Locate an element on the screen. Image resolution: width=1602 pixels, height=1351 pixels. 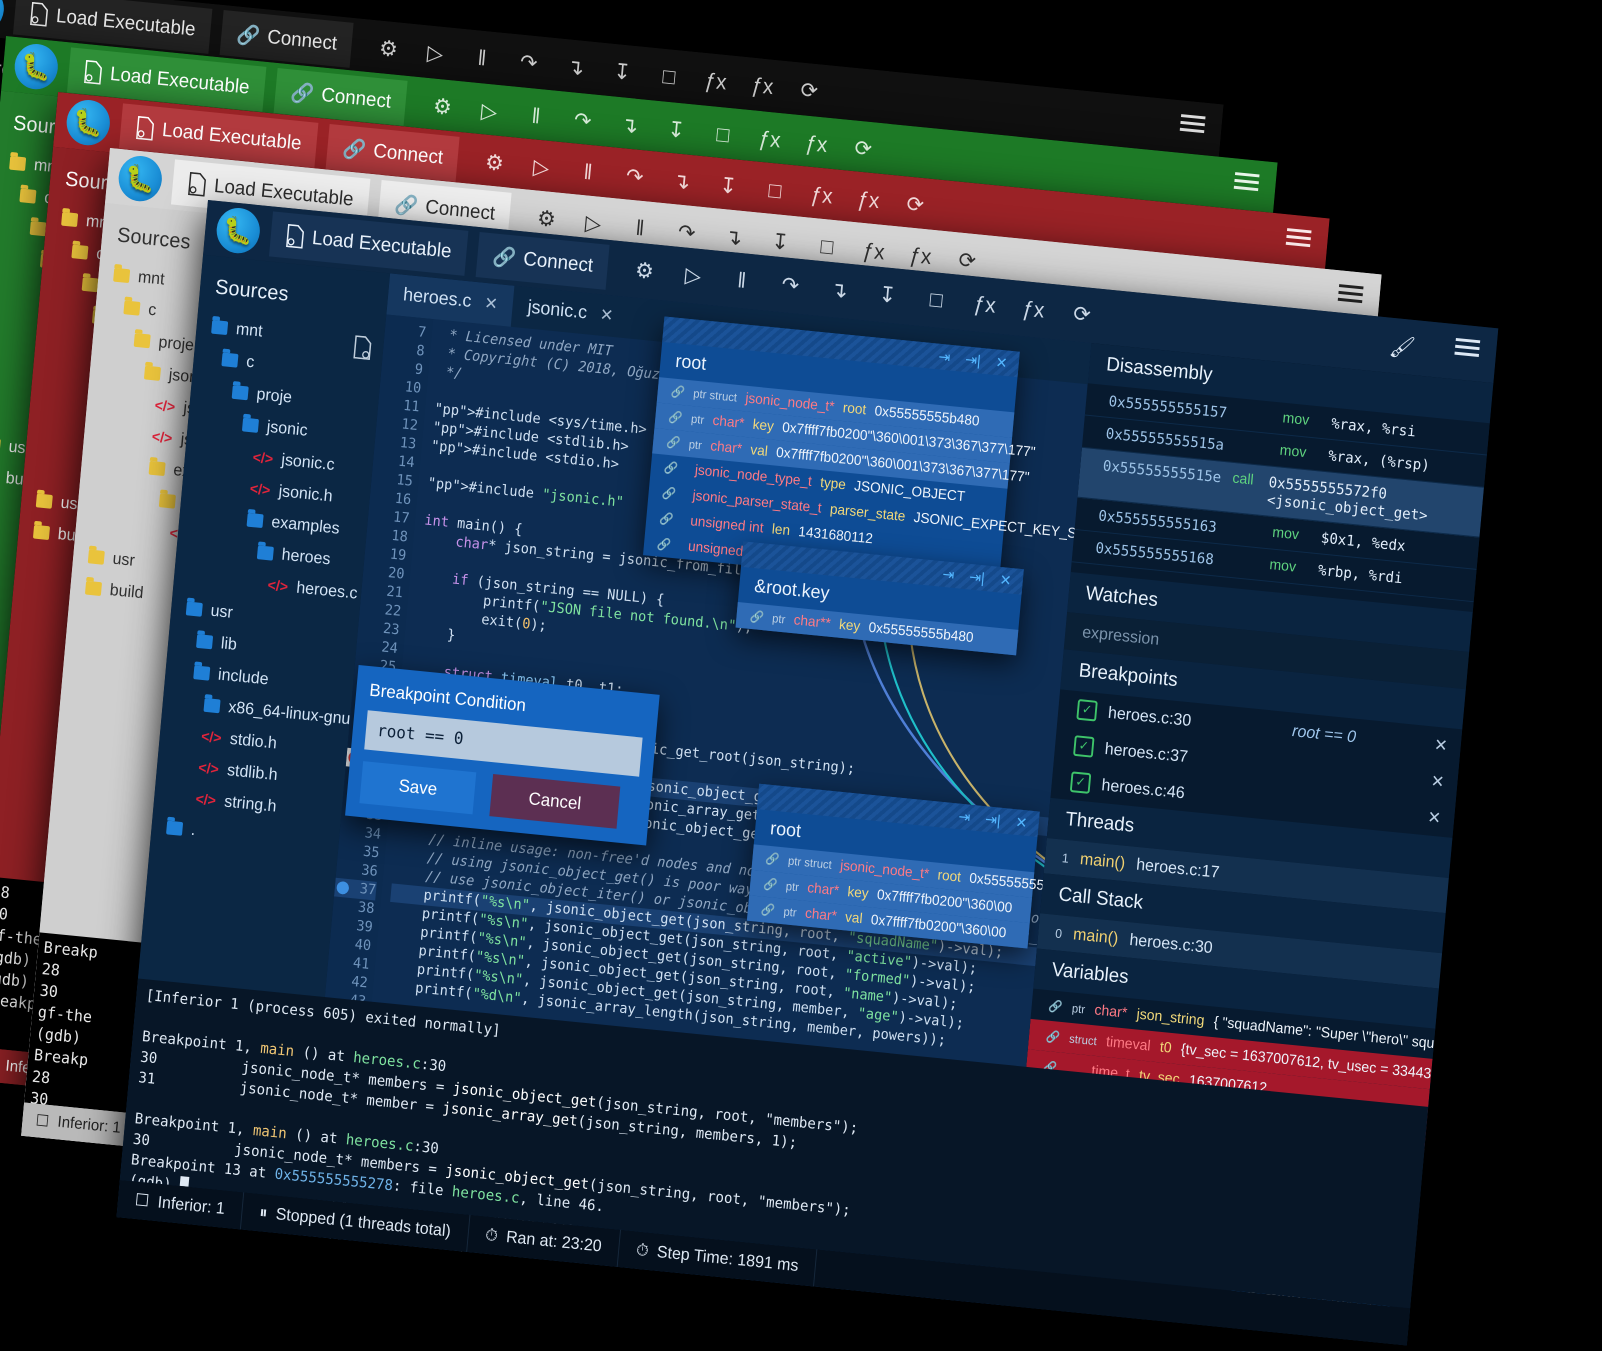
variable-kind: ptr struct is located at coordinates (810, 862).